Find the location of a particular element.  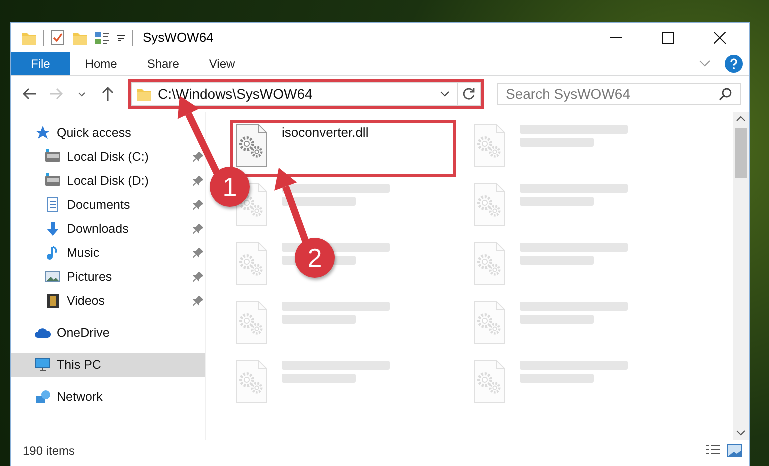

scrollbar-thumb is located at coordinates (741, 153).